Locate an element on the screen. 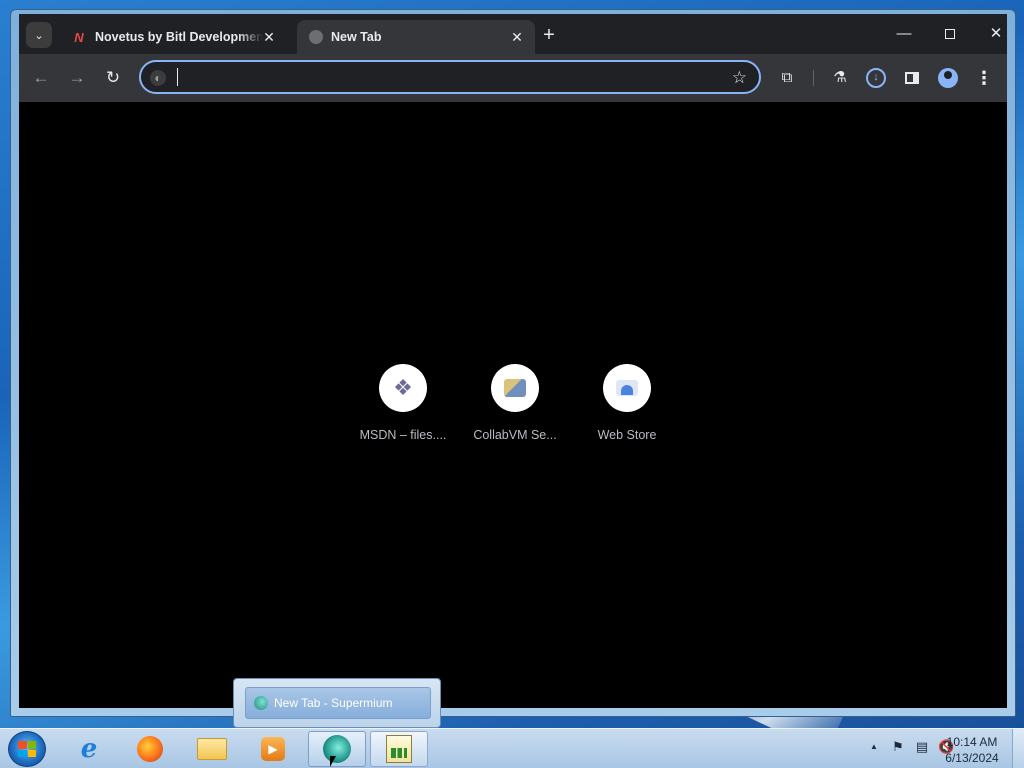  mouse-pointer is located at coordinates (333, 761).